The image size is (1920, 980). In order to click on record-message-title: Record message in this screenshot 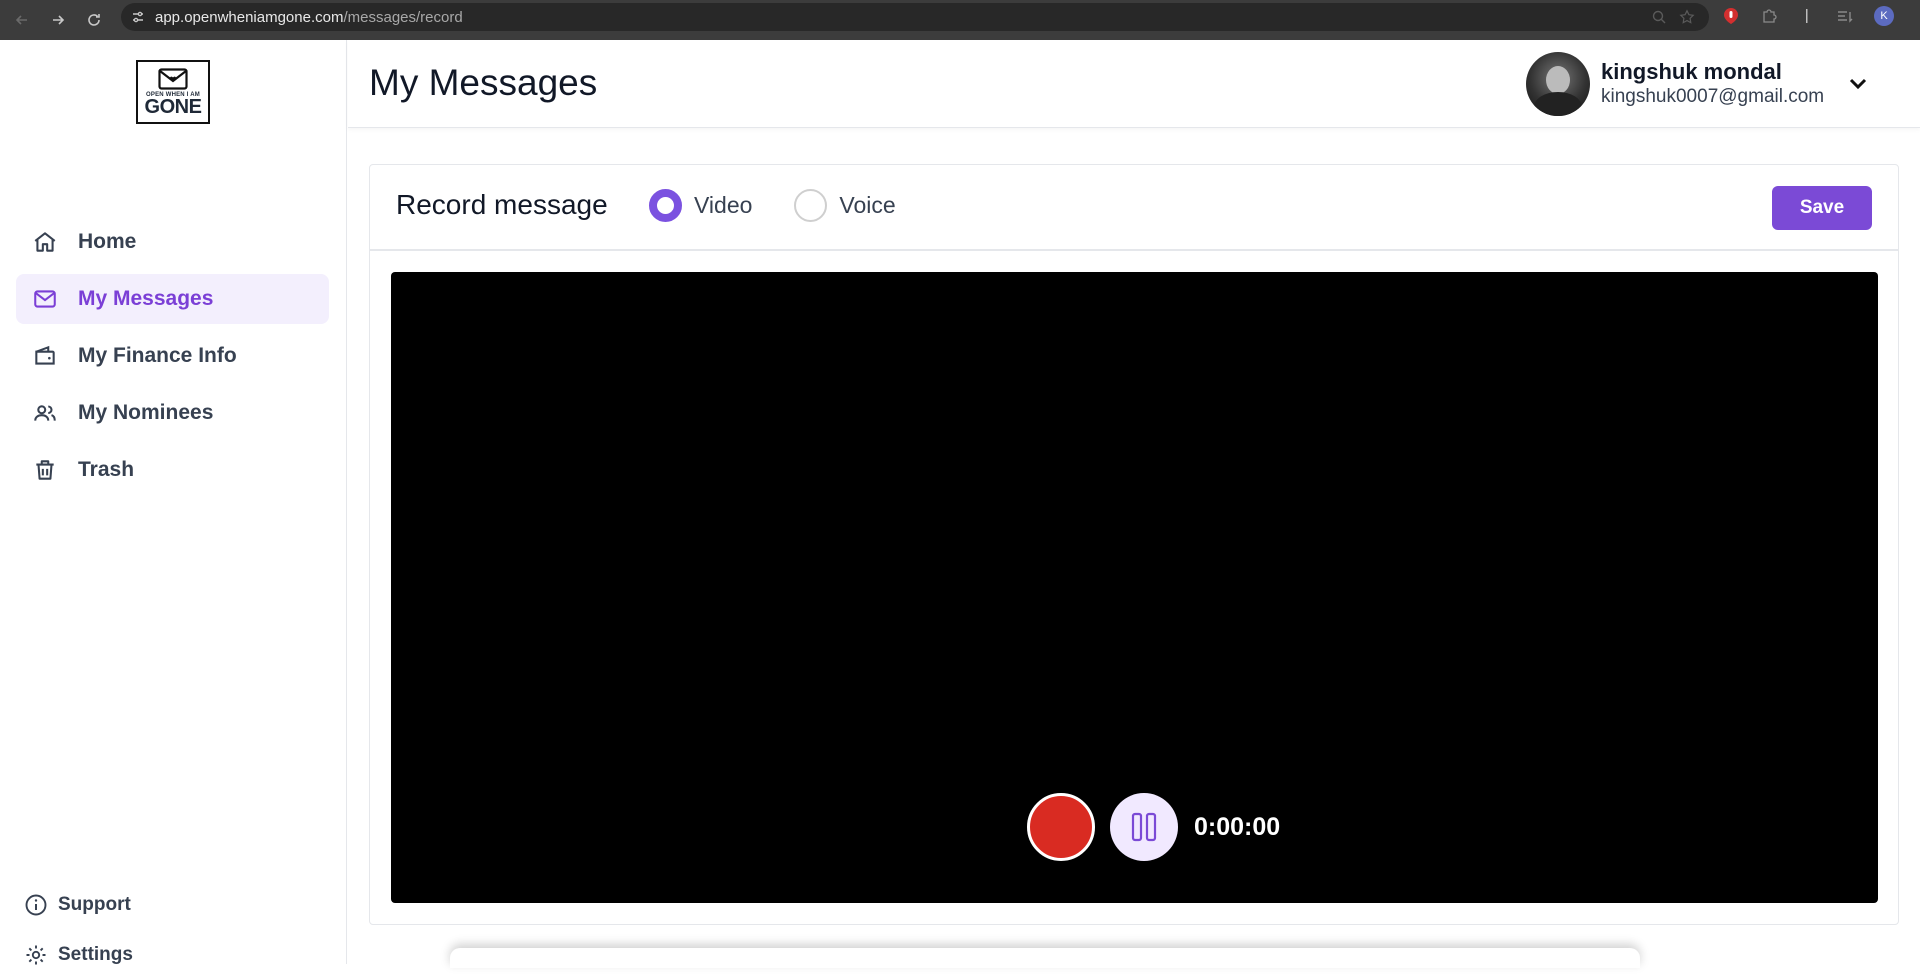, I will do `click(502, 204)`.